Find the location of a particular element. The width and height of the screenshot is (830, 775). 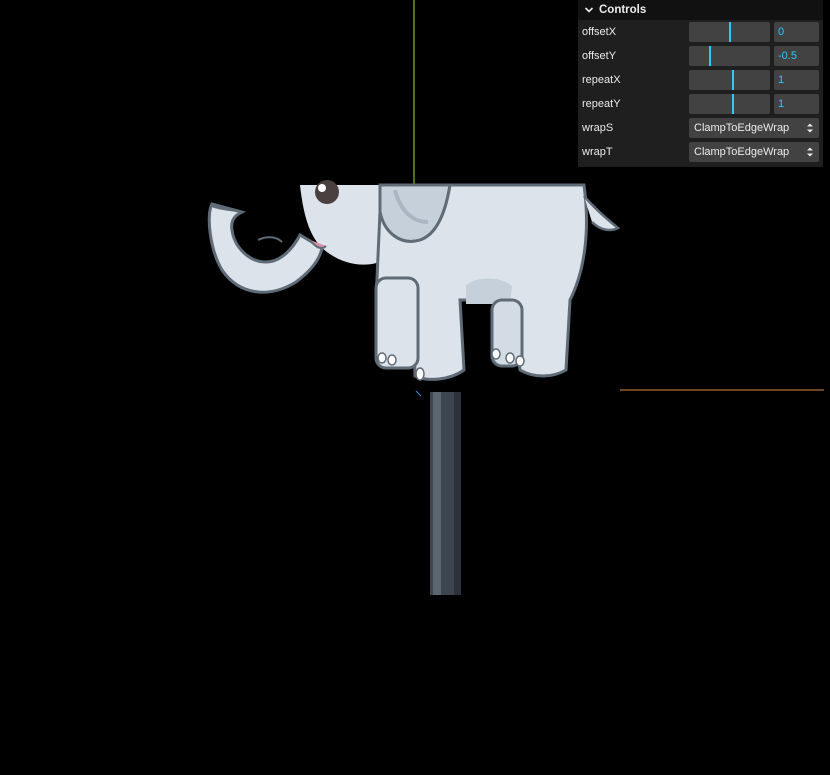

wrap-t-label: wrapT is located at coordinates (597, 152).